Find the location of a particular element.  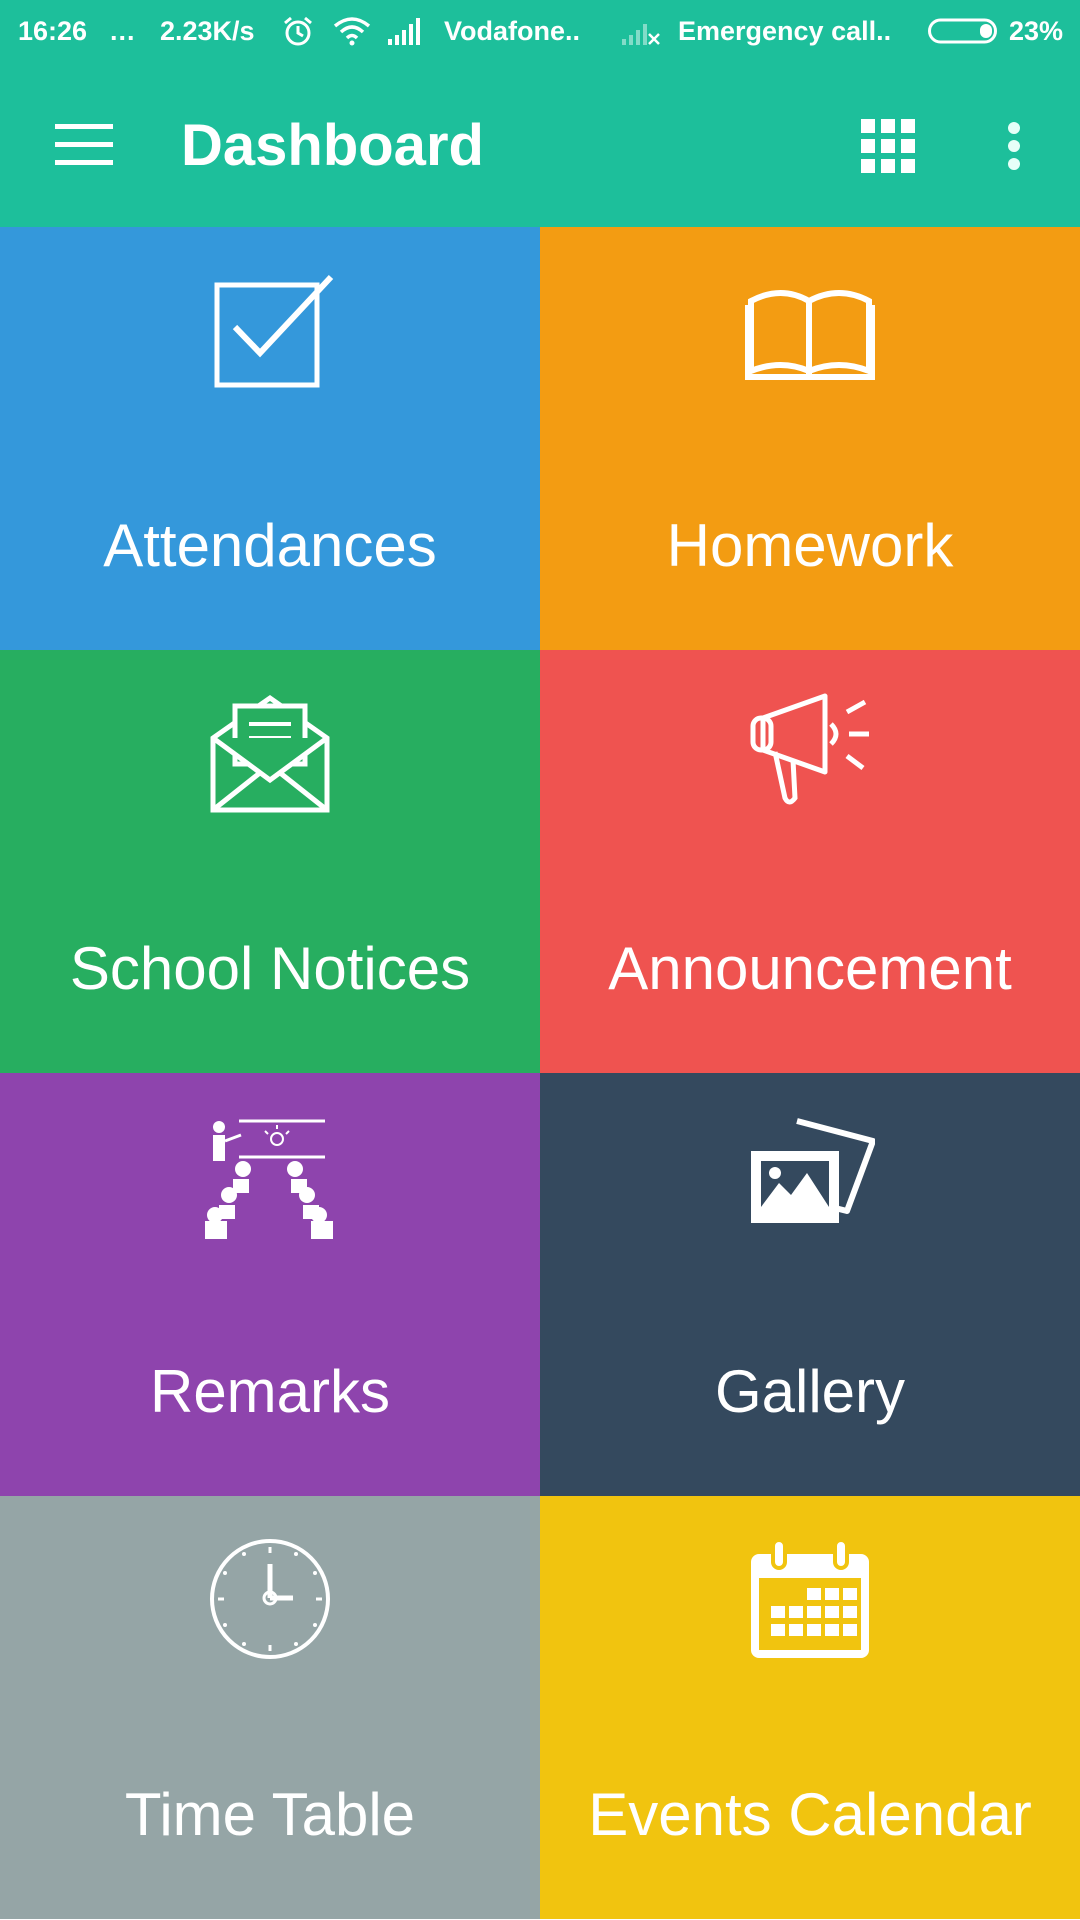

signal-off-icon is located at coordinates (642, 31).